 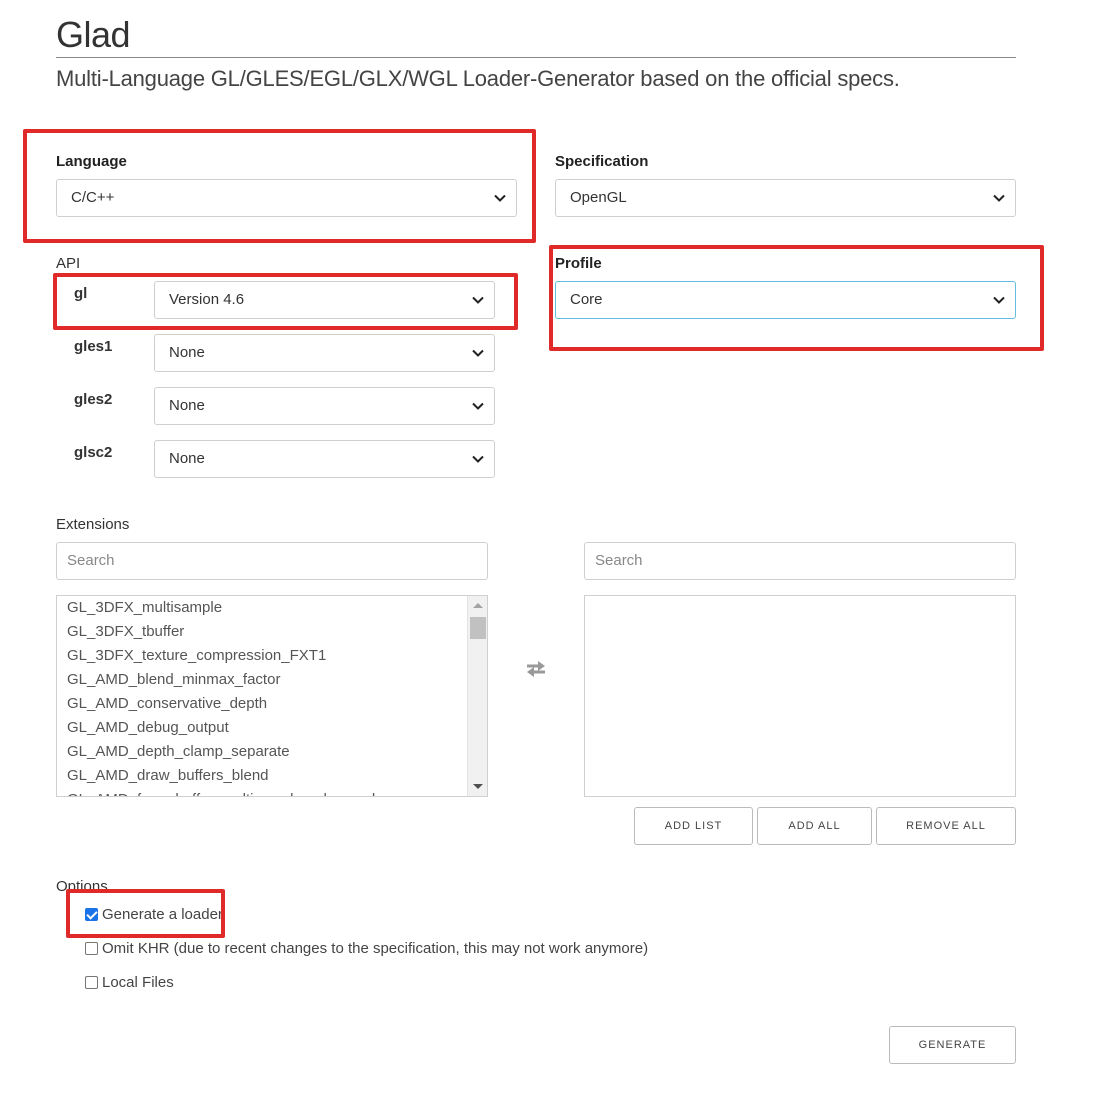 What do you see at coordinates (93, 34) in the screenshot?
I see `page-title: Glad` at bounding box center [93, 34].